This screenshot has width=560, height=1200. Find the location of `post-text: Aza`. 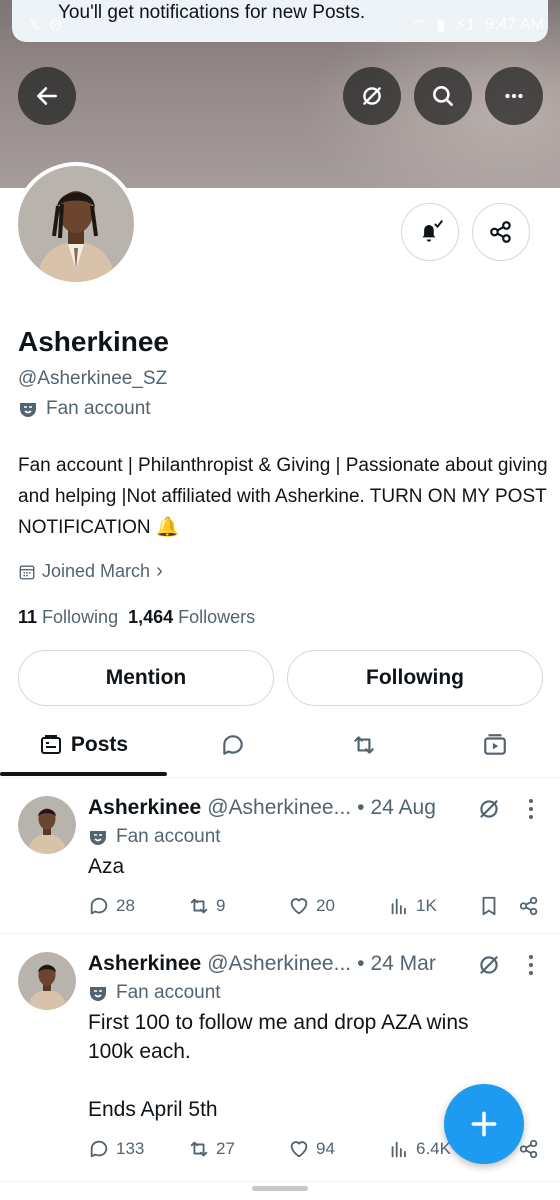

post-text: Aza is located at coordinates (106, 866).